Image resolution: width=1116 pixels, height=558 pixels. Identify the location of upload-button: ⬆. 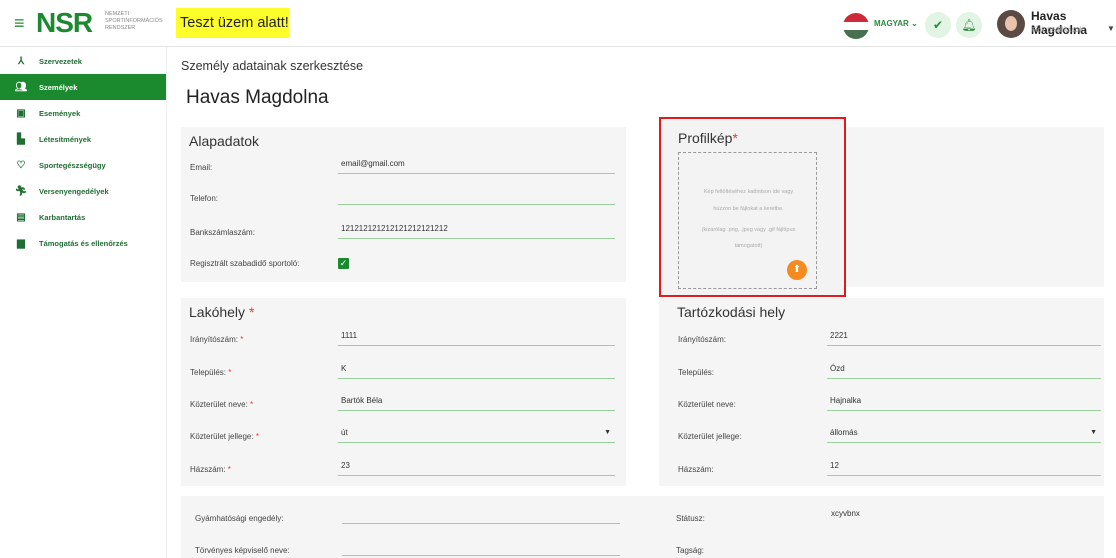
(797, 270).